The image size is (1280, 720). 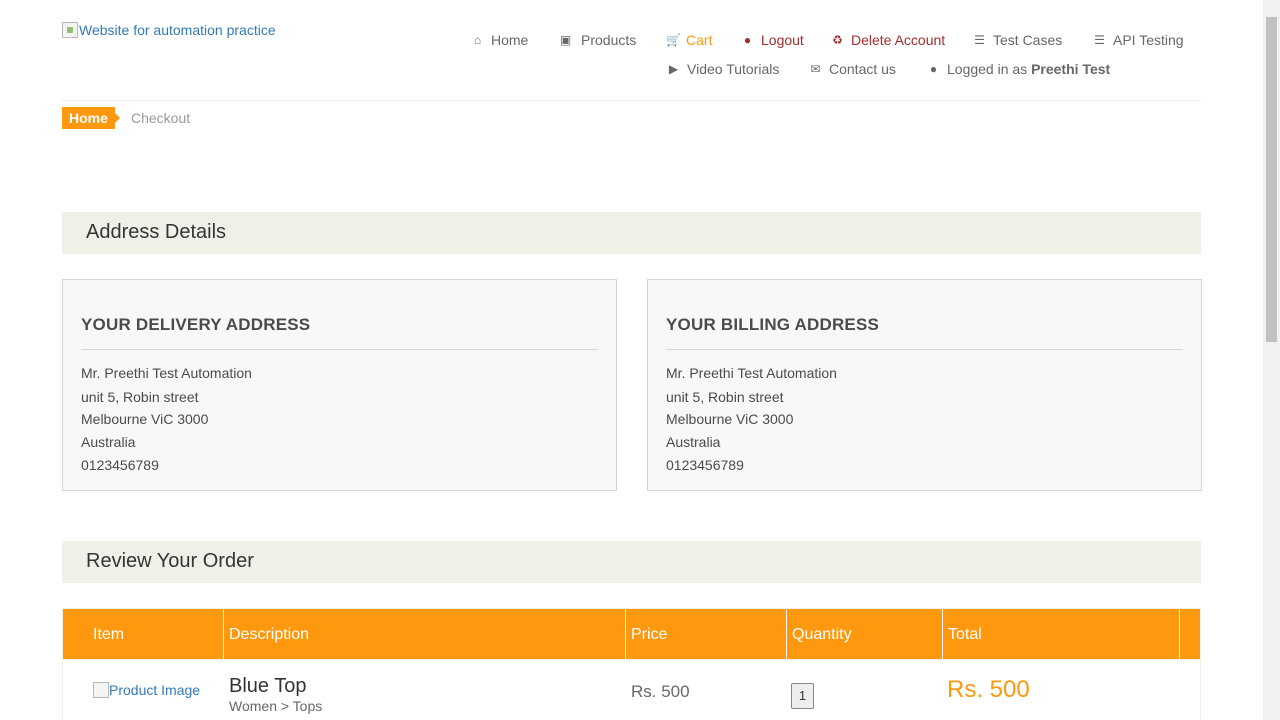 I want to click on nav-video-tutorials: ▶ Video Tutorials, so click(x=723, y=69).